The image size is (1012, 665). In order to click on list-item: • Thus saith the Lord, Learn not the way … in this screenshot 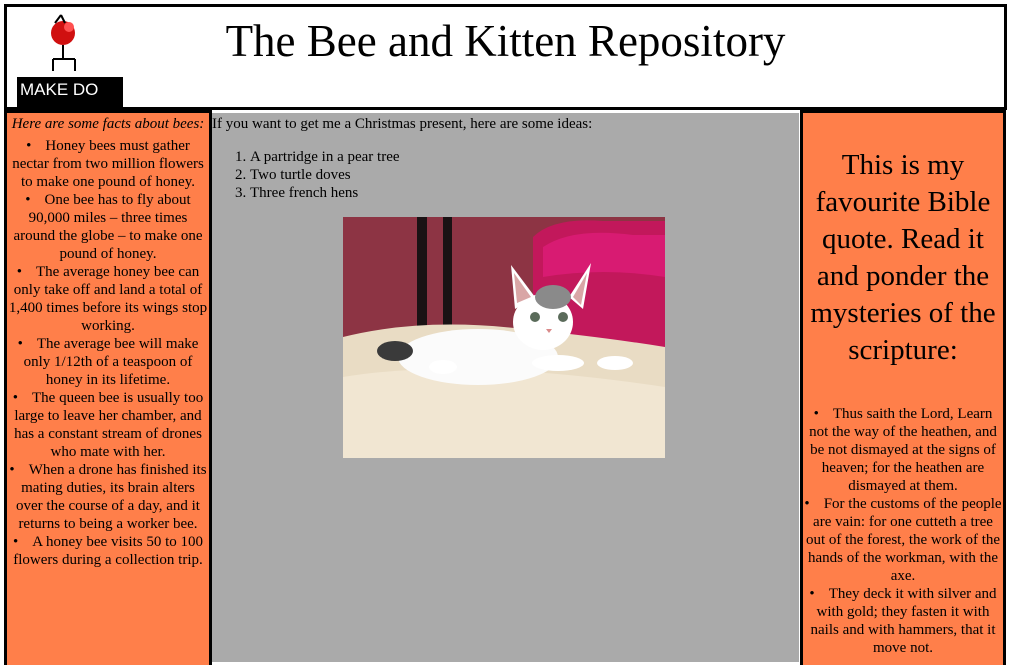, I will do `click(903, 450)`.